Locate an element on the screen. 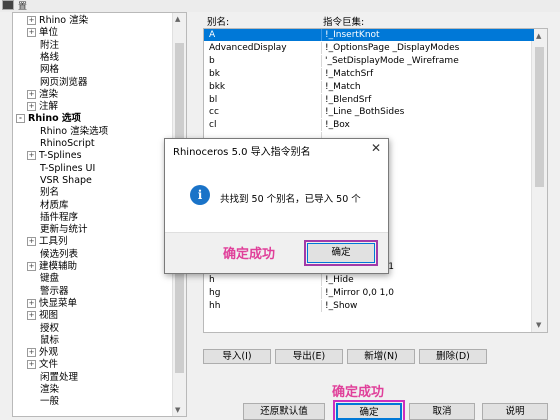 The image size is (560, 420). tree-item: 候选列表 is located at coordinates (59, 255).